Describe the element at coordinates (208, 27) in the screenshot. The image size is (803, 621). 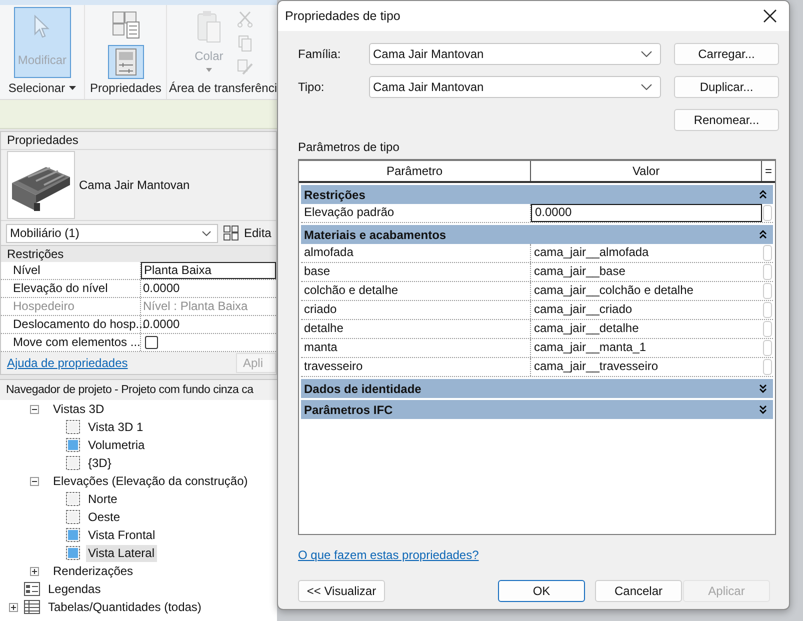
I see `clipboard-icon` at that location.